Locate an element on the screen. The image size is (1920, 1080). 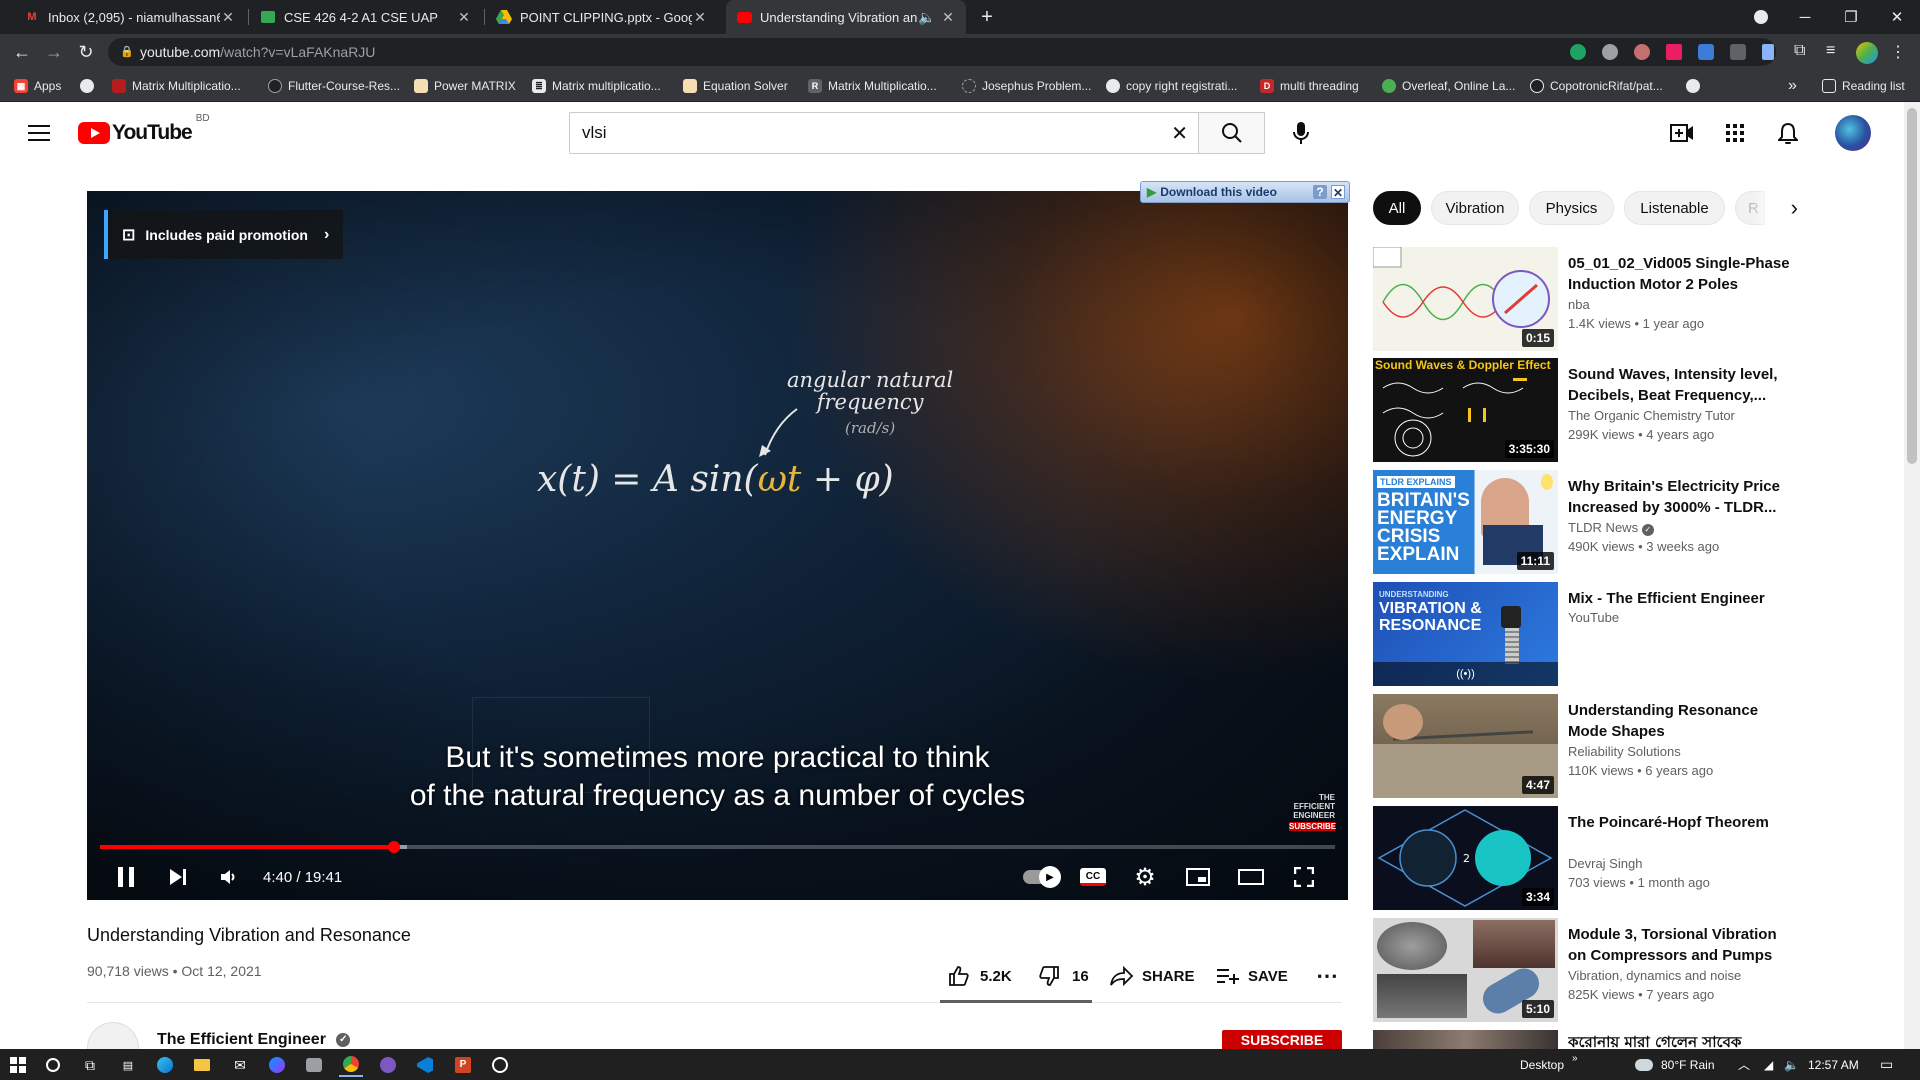
chrome-icon is located at coordinates (351, 1065).